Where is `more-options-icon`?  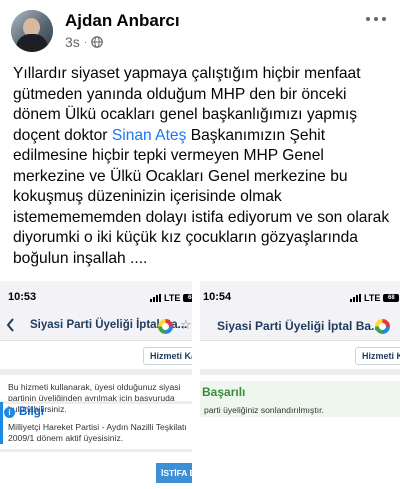
more-options-icon is located at coordinates (376, 19).